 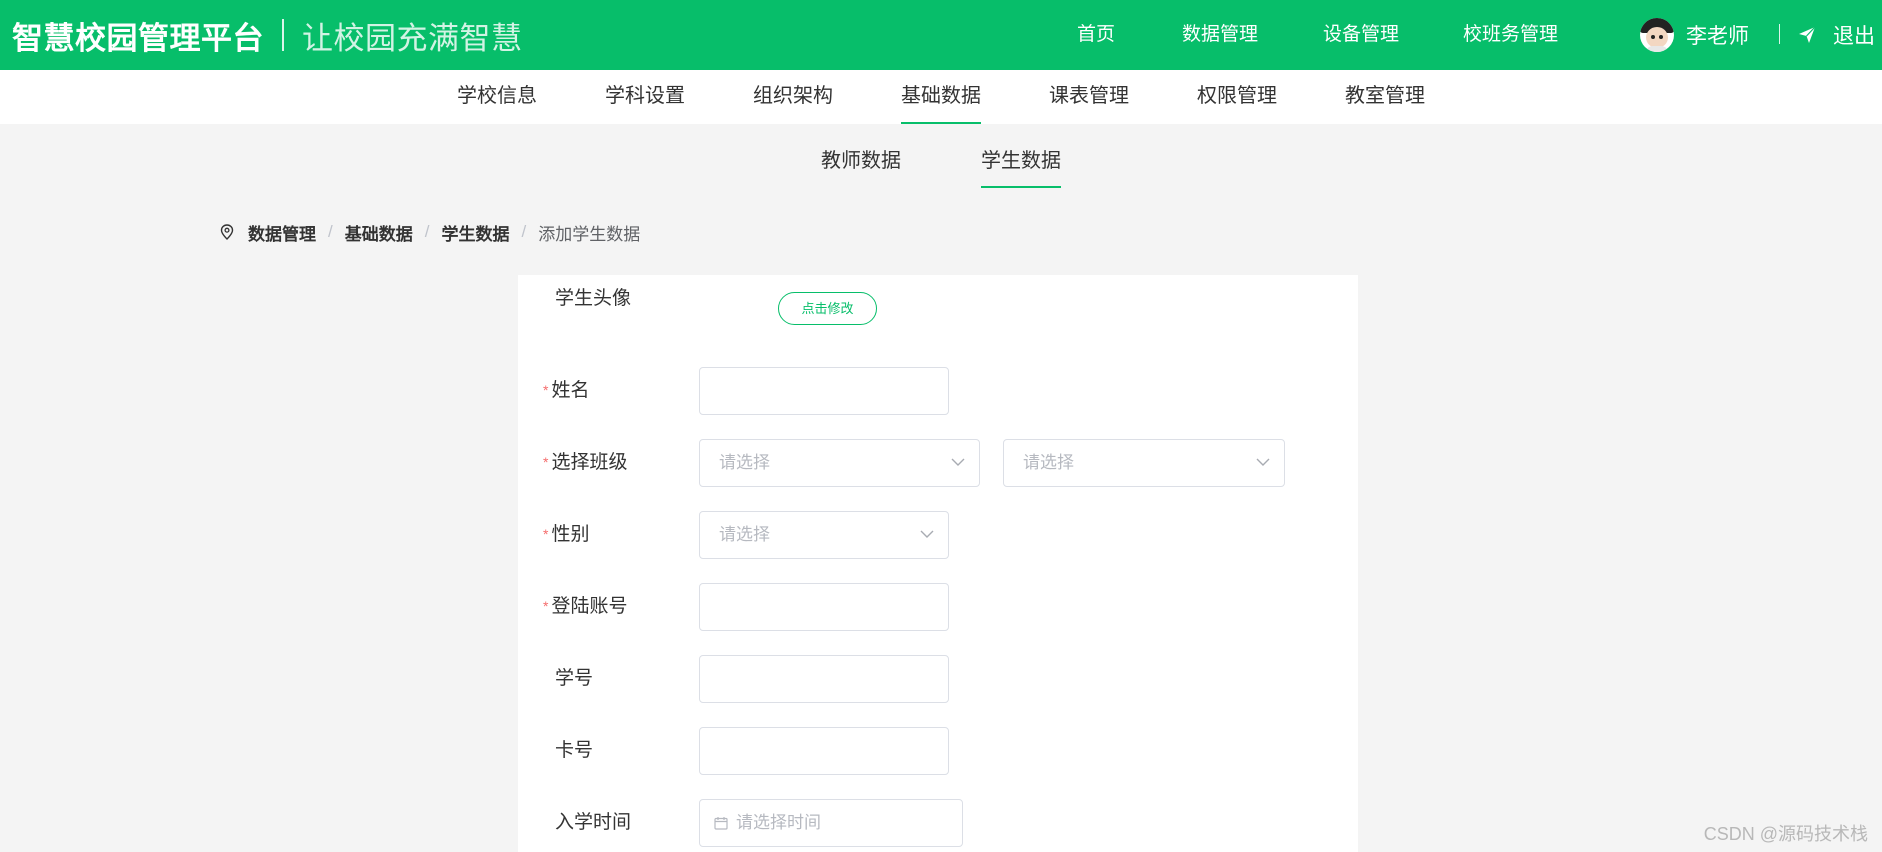 What do you see at coordinates (645, 97) in the screenshot?
I see `subnav-subject-settings: 学科设置` at bounding box center [645, 97].